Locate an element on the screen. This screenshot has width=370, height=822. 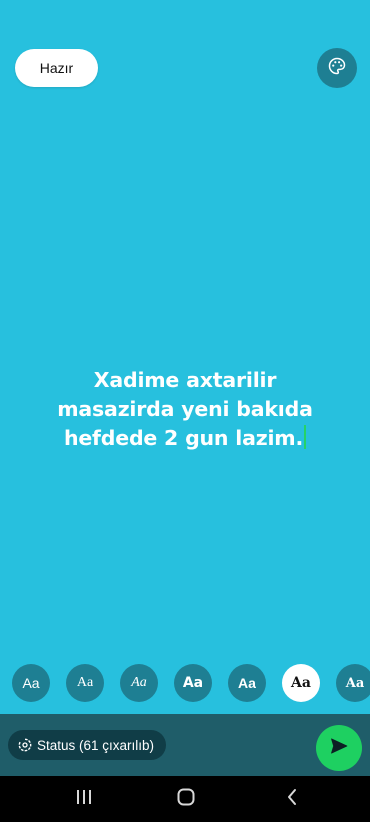
send-button is located at coordinates (339, 748).